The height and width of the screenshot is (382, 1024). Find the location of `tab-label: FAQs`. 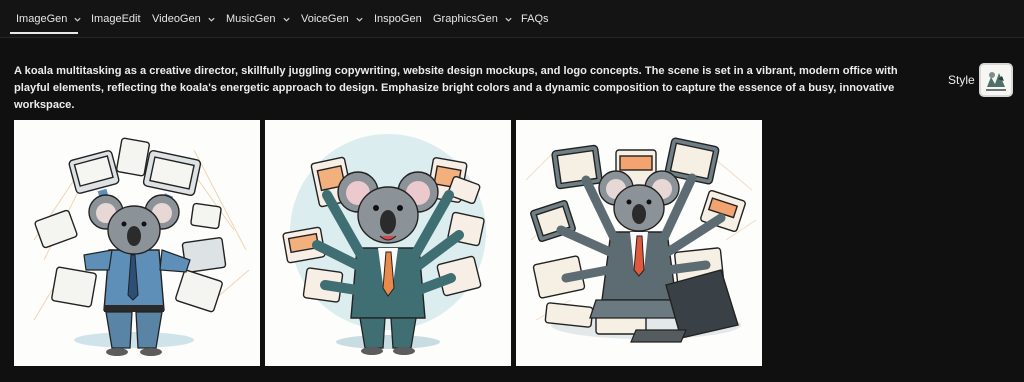

tab-label: FAQs is located at coordinates (535, 19).